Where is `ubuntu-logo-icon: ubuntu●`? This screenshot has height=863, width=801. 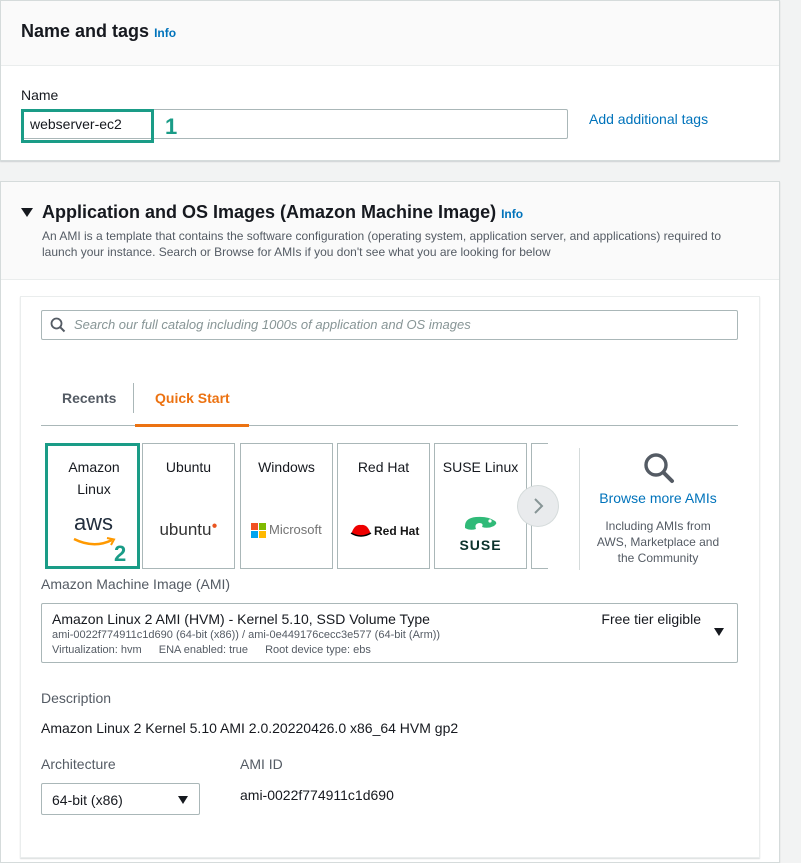 ubuntu-logo-icon: ubuntu● is located at coordinates (188, 529).